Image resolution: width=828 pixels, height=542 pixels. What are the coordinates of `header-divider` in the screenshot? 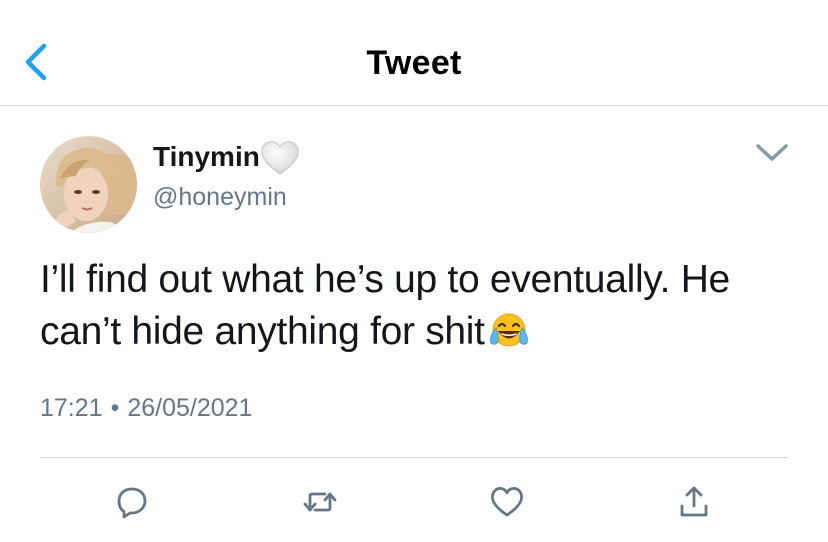 It's located at (414, 105).